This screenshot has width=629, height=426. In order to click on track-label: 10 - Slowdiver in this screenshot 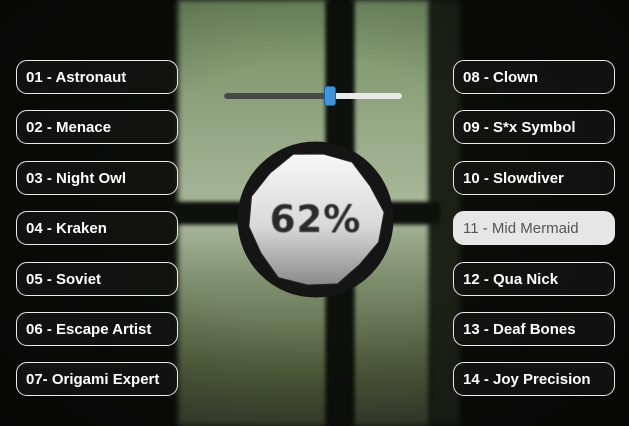, I will do `click(513, 178)`.